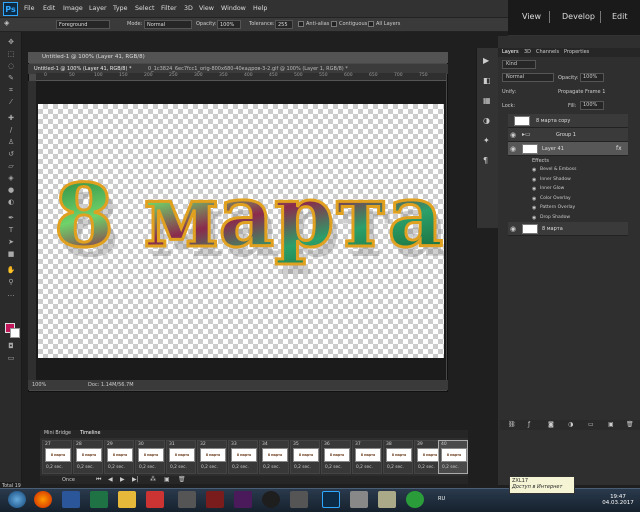  I want to click on document-title: Untitled-1 @ 100% (Layer 41, RGB/8), so click(238, 57).